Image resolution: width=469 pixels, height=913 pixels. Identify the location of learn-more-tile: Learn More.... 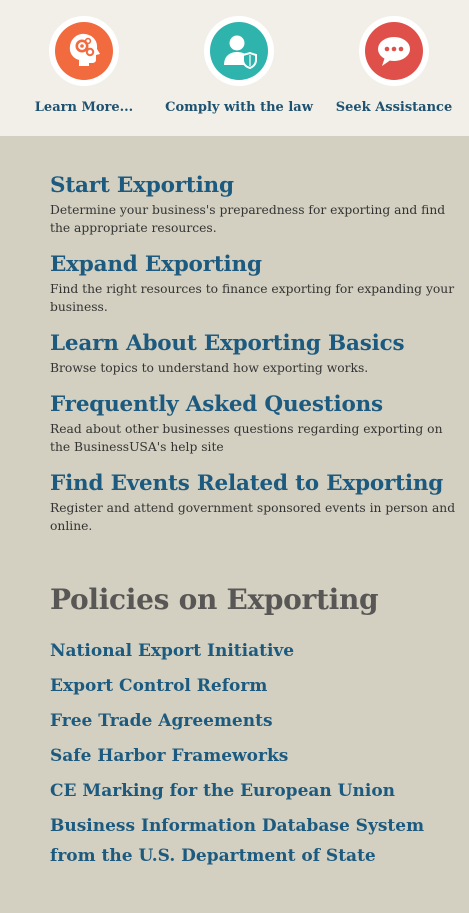
(84, 65).